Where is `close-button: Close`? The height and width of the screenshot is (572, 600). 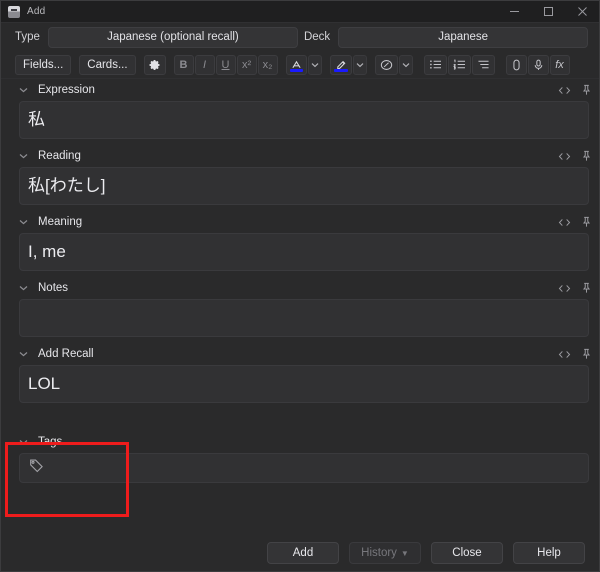 close-button: Close is located at coordinates (467, 553).